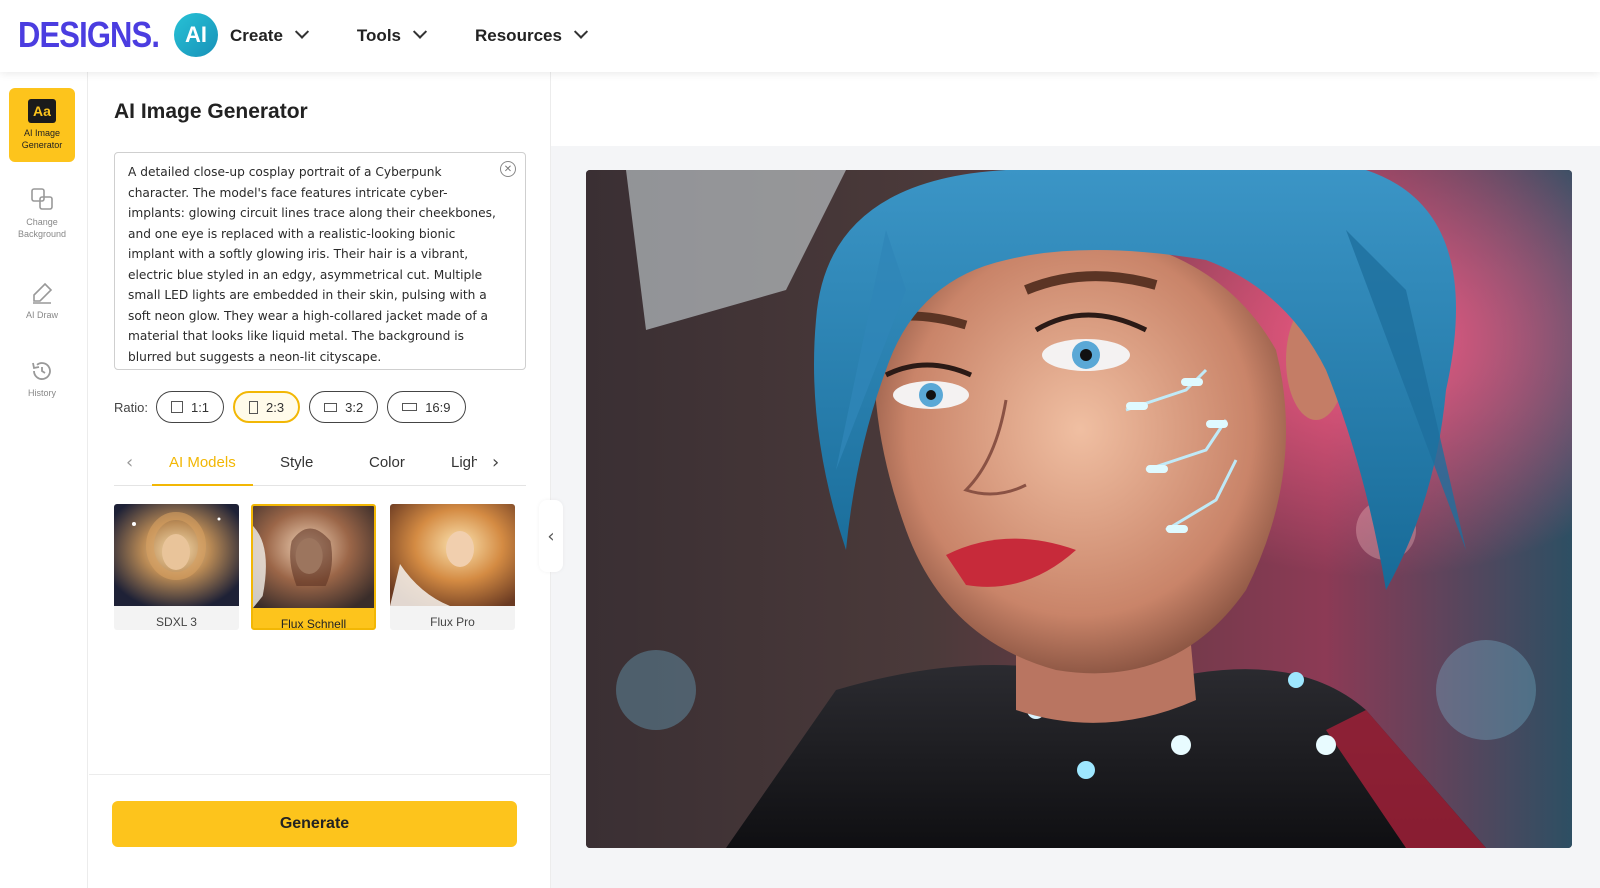 This screenshot has height=888, width=1600. I want to click on model-name: Flux Schnell, so click(313, 623).